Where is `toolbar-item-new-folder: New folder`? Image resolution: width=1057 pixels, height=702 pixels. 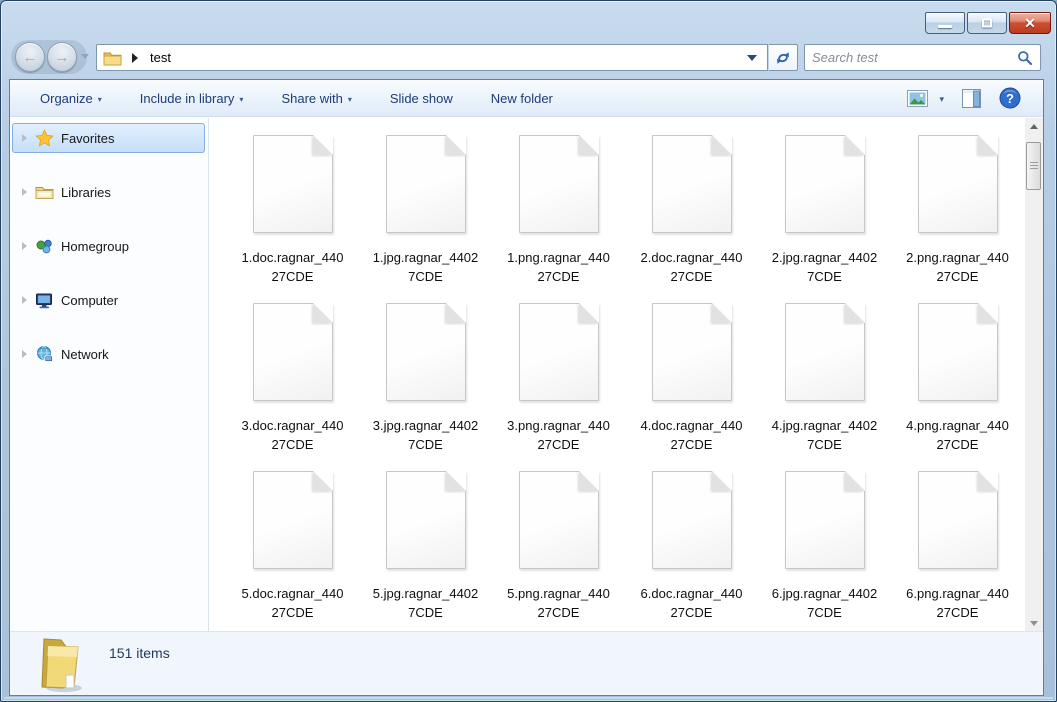
toolbar-item-new-folder: New folder is located at coordinates (522, 98).